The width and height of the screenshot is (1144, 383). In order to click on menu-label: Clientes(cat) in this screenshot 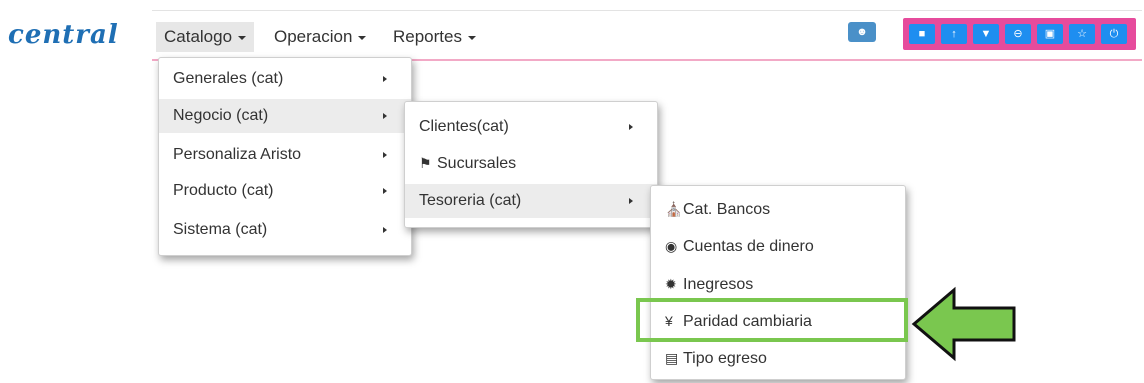, I will do `click(464, 126)`.